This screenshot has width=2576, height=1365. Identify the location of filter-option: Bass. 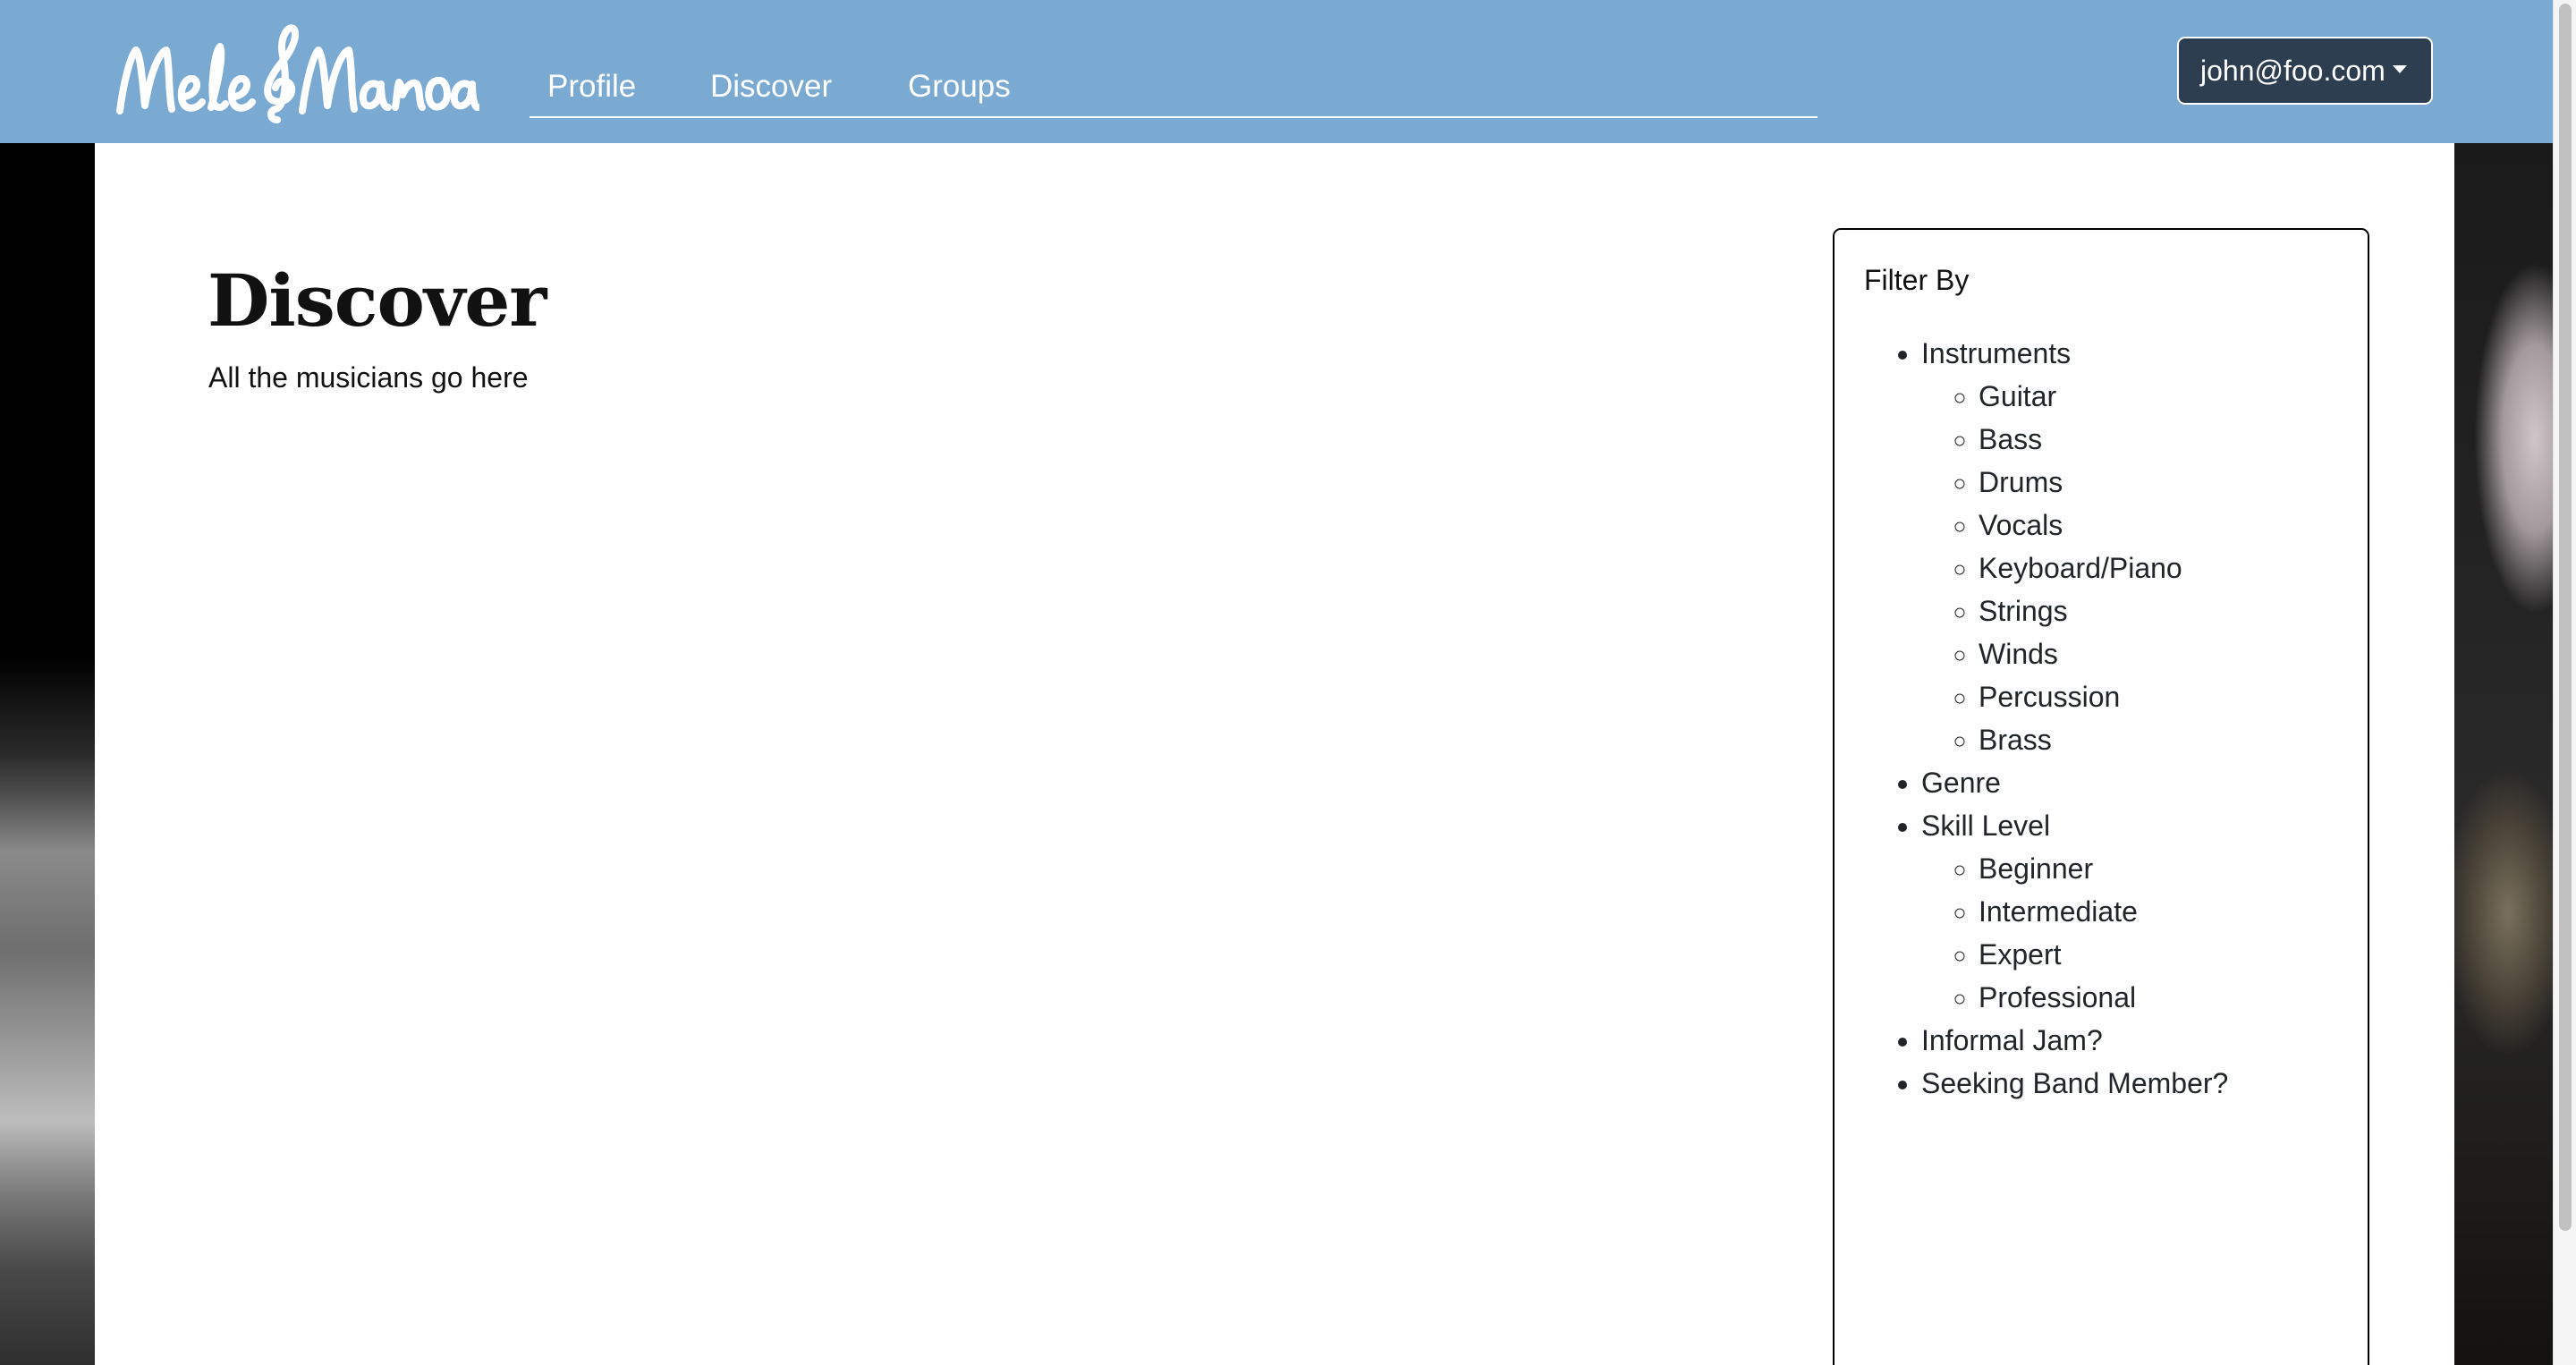
(2103, 439).